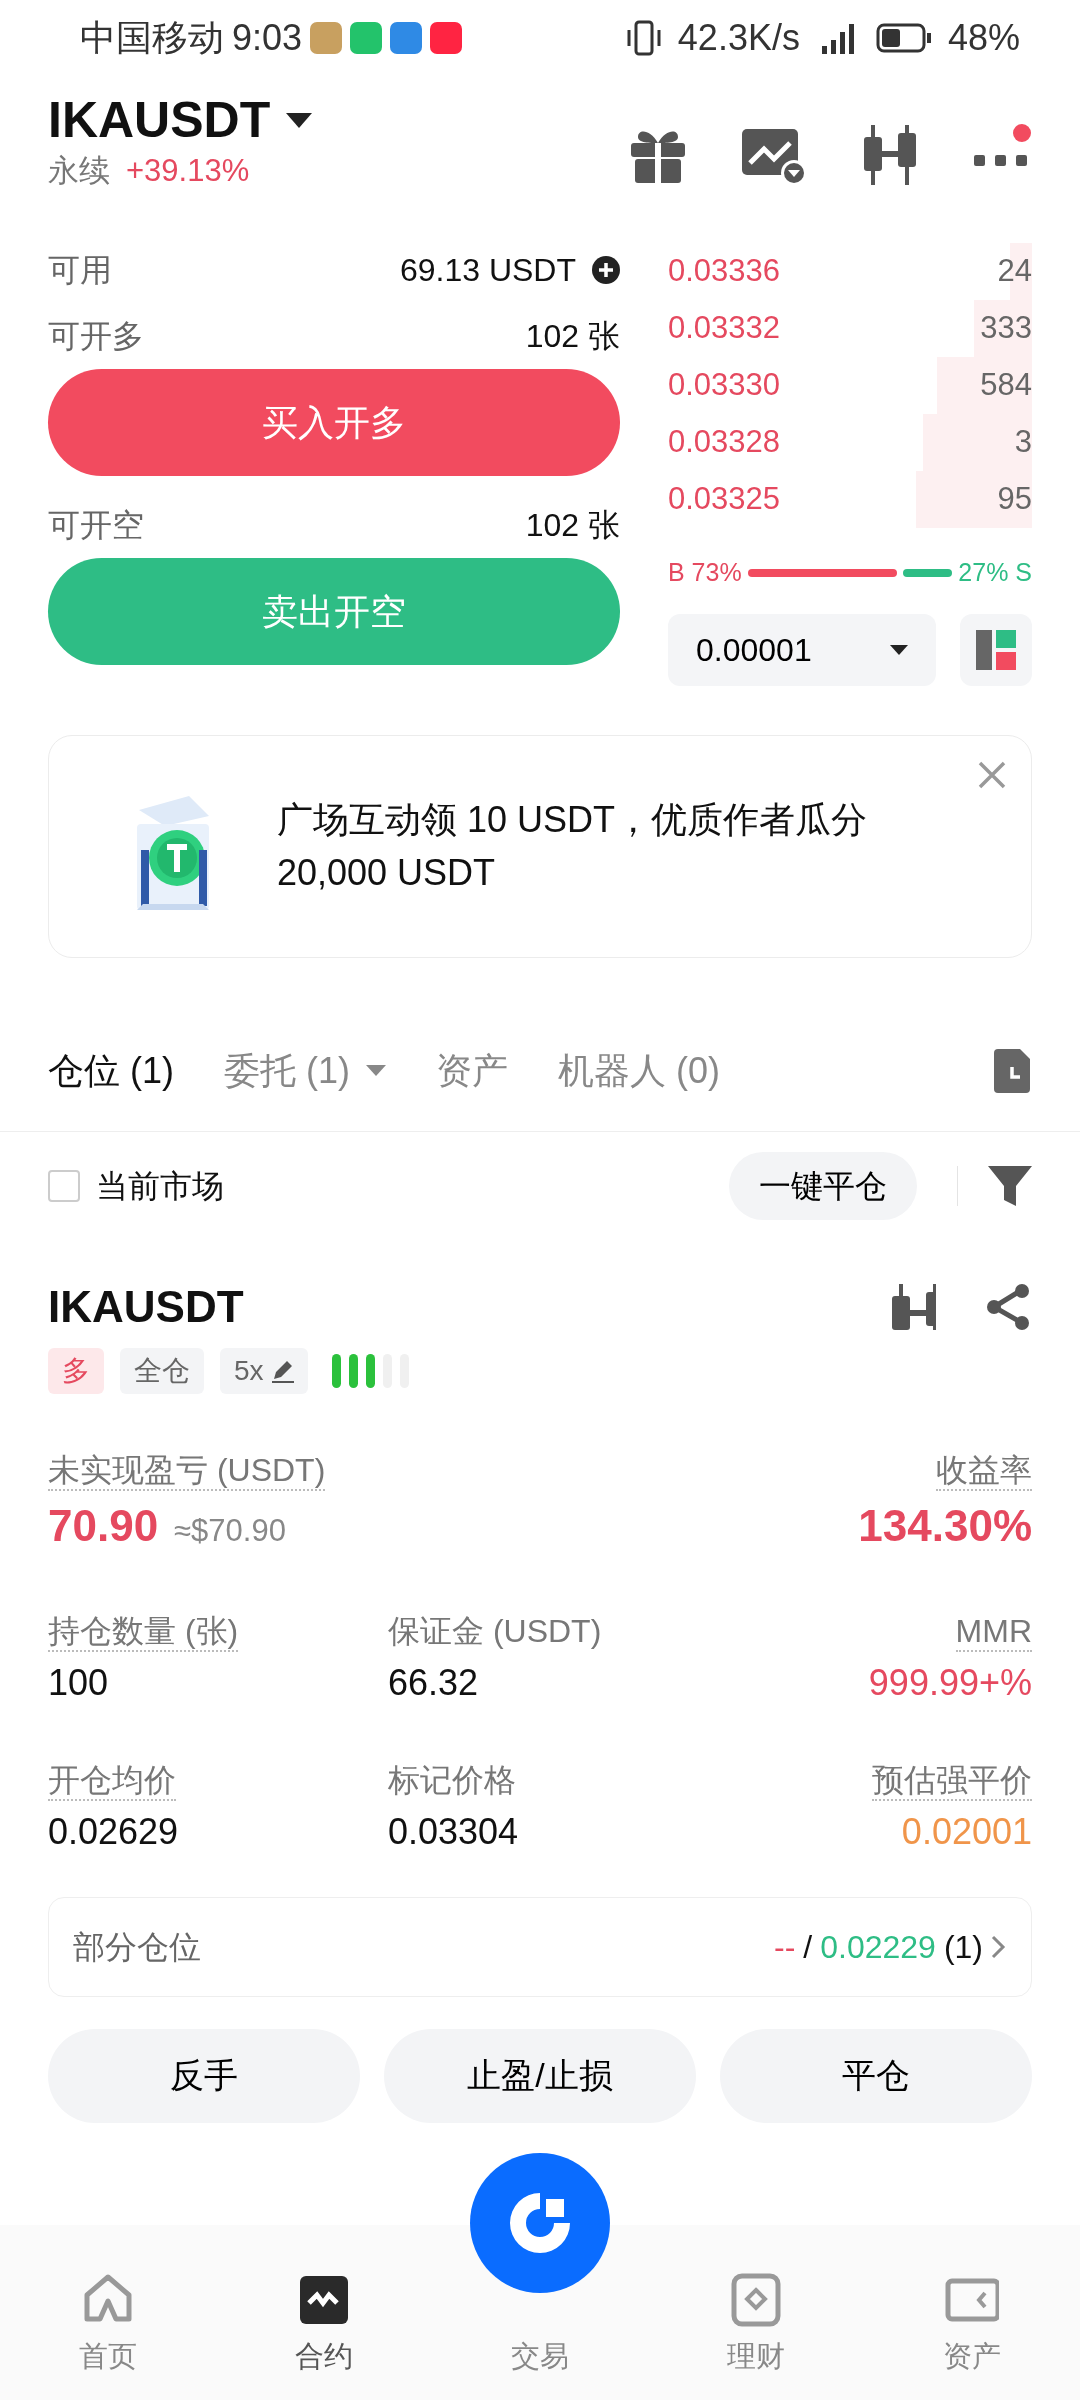  Describe the element at coordinates (446, 37) in the screenshot. I see `notes-app-icon` at that location.